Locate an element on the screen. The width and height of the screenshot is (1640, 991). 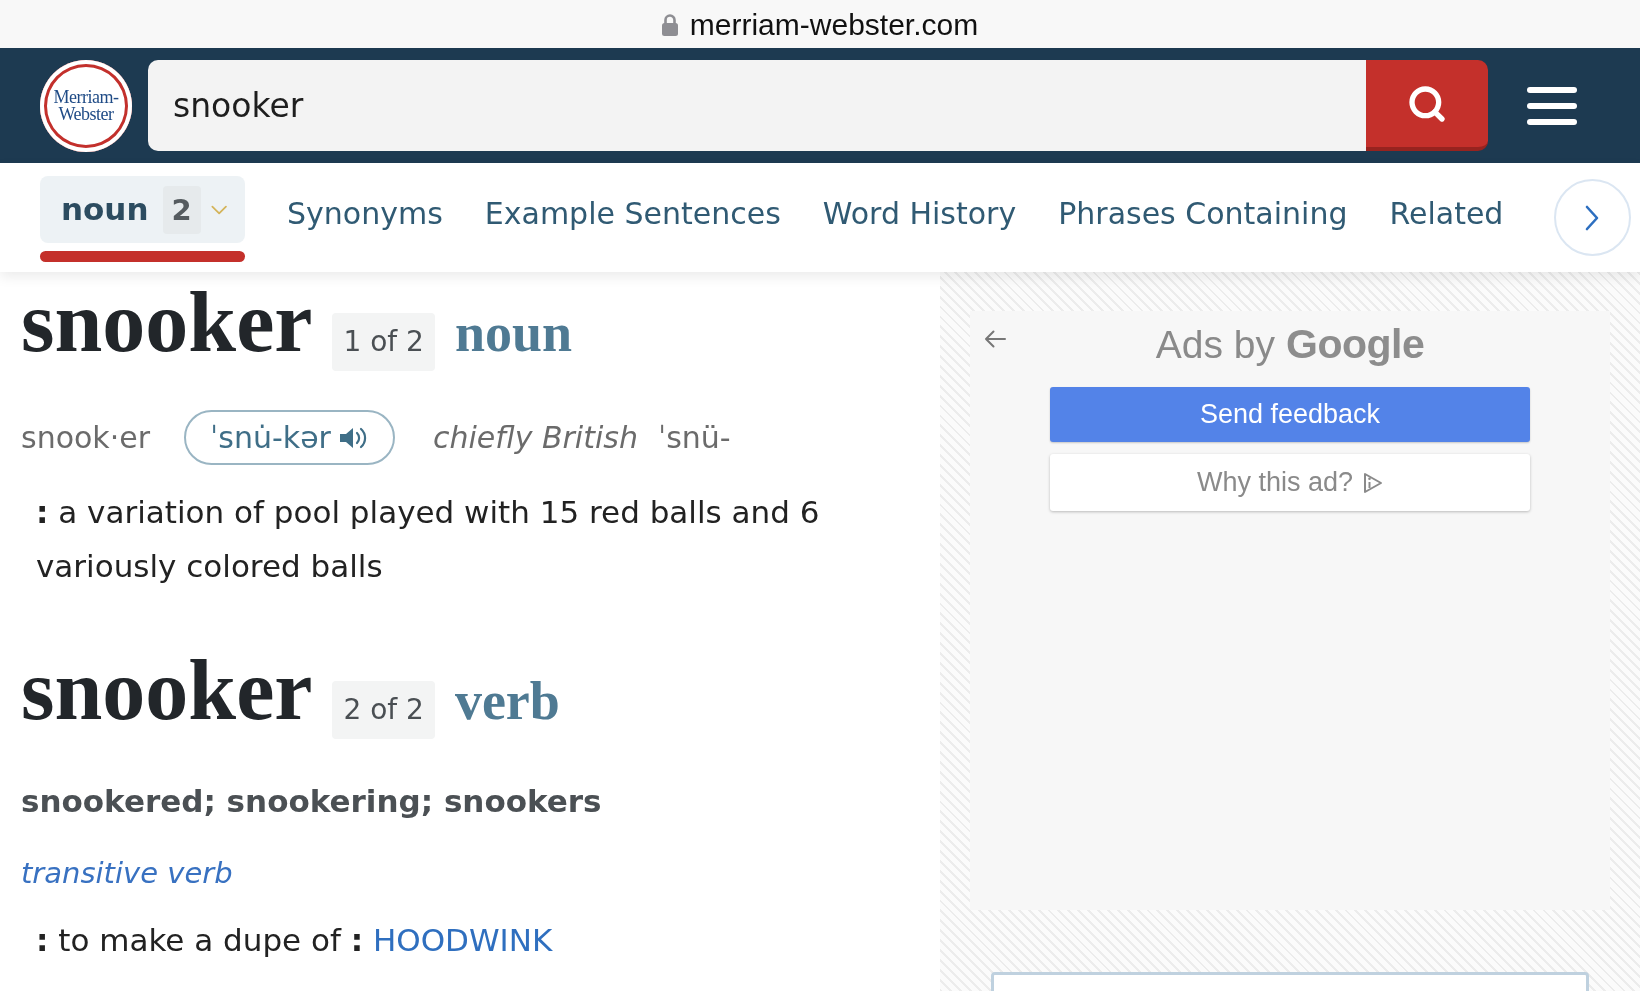
syllables: snook·er is located at coordinates (86, 438).